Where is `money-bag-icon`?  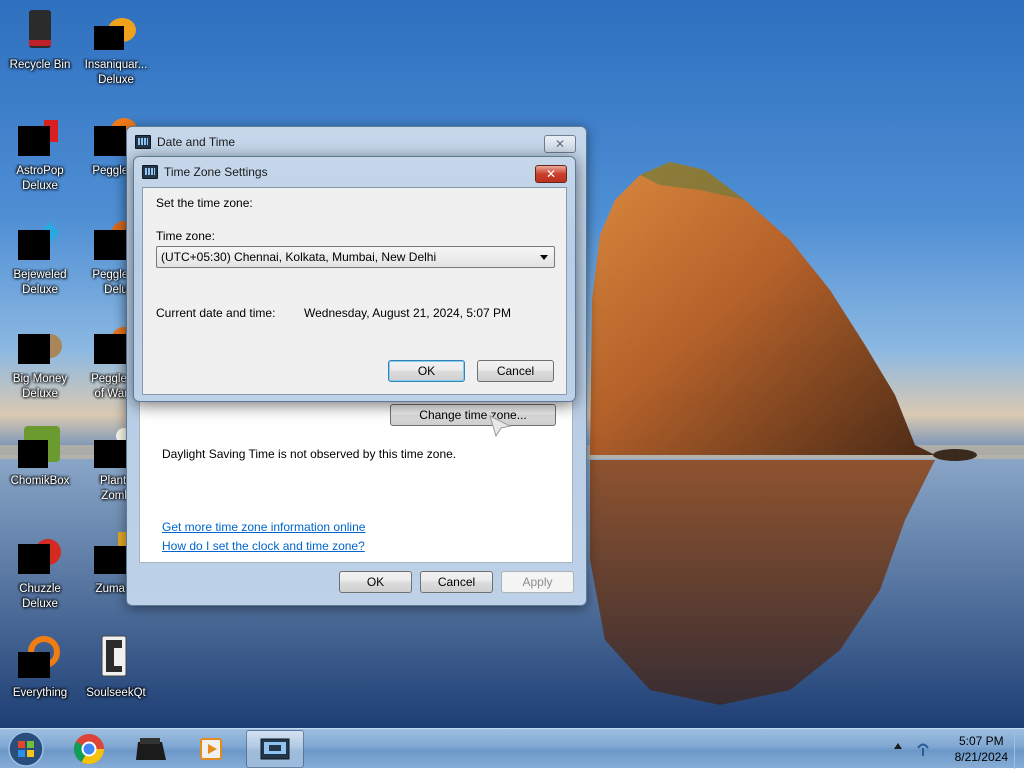
money-bag-icon is located at coordinates (40, 349).